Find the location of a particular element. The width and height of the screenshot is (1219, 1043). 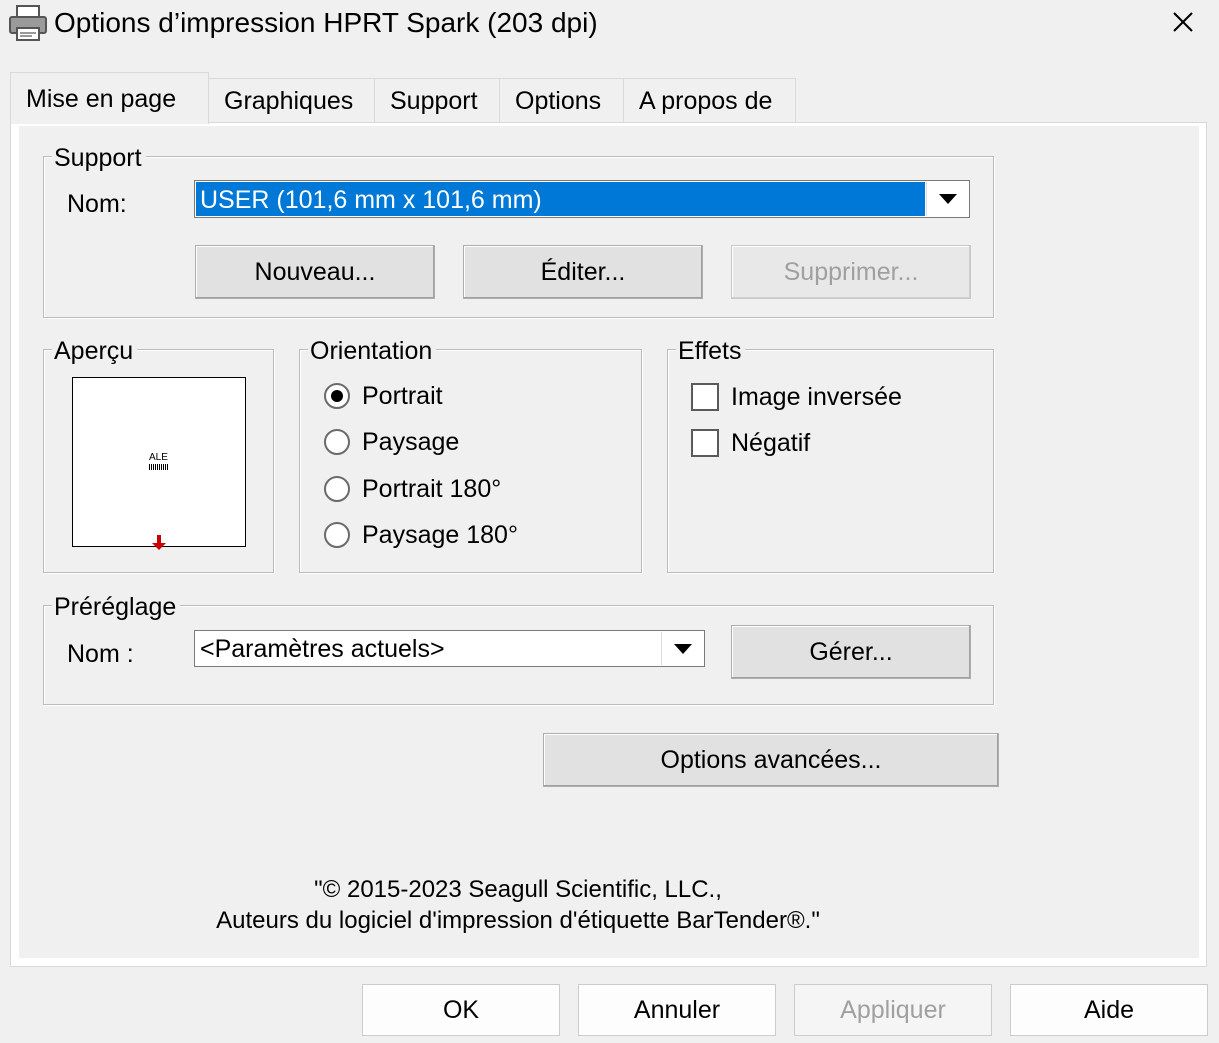

radio-portrait-180: Portrait 180° is located at coordinates (412, 489).